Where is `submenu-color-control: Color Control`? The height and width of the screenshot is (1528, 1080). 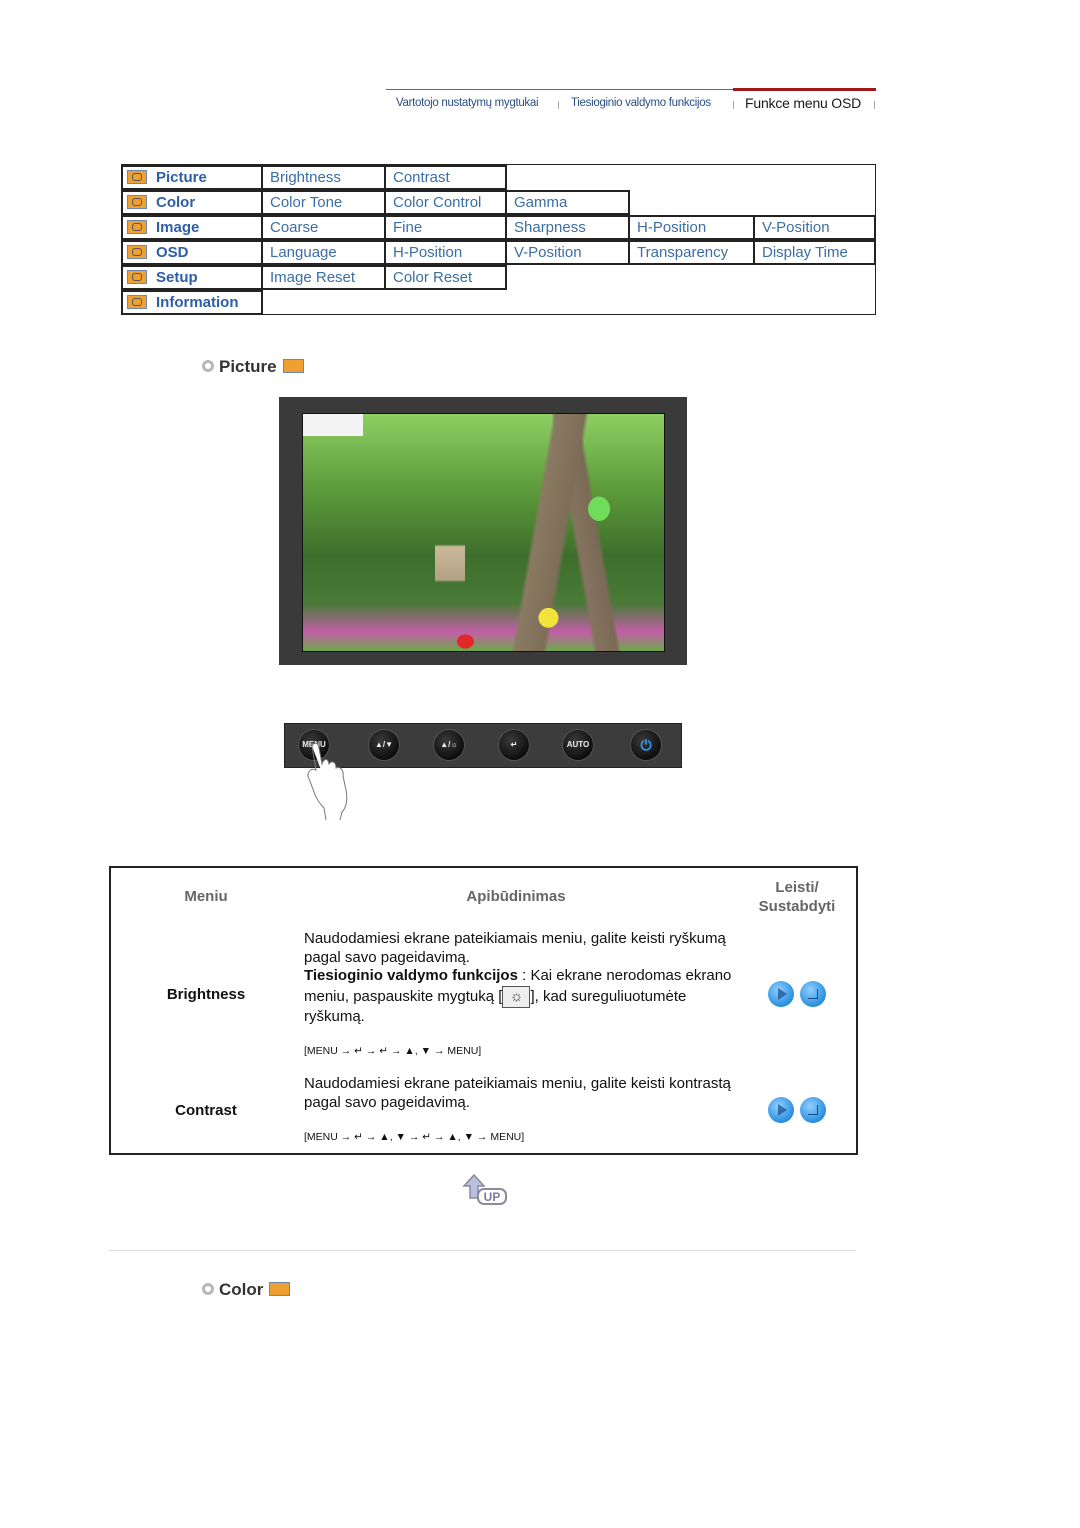
submenu-color-control: Color Control is located at coordinates (445, 202).